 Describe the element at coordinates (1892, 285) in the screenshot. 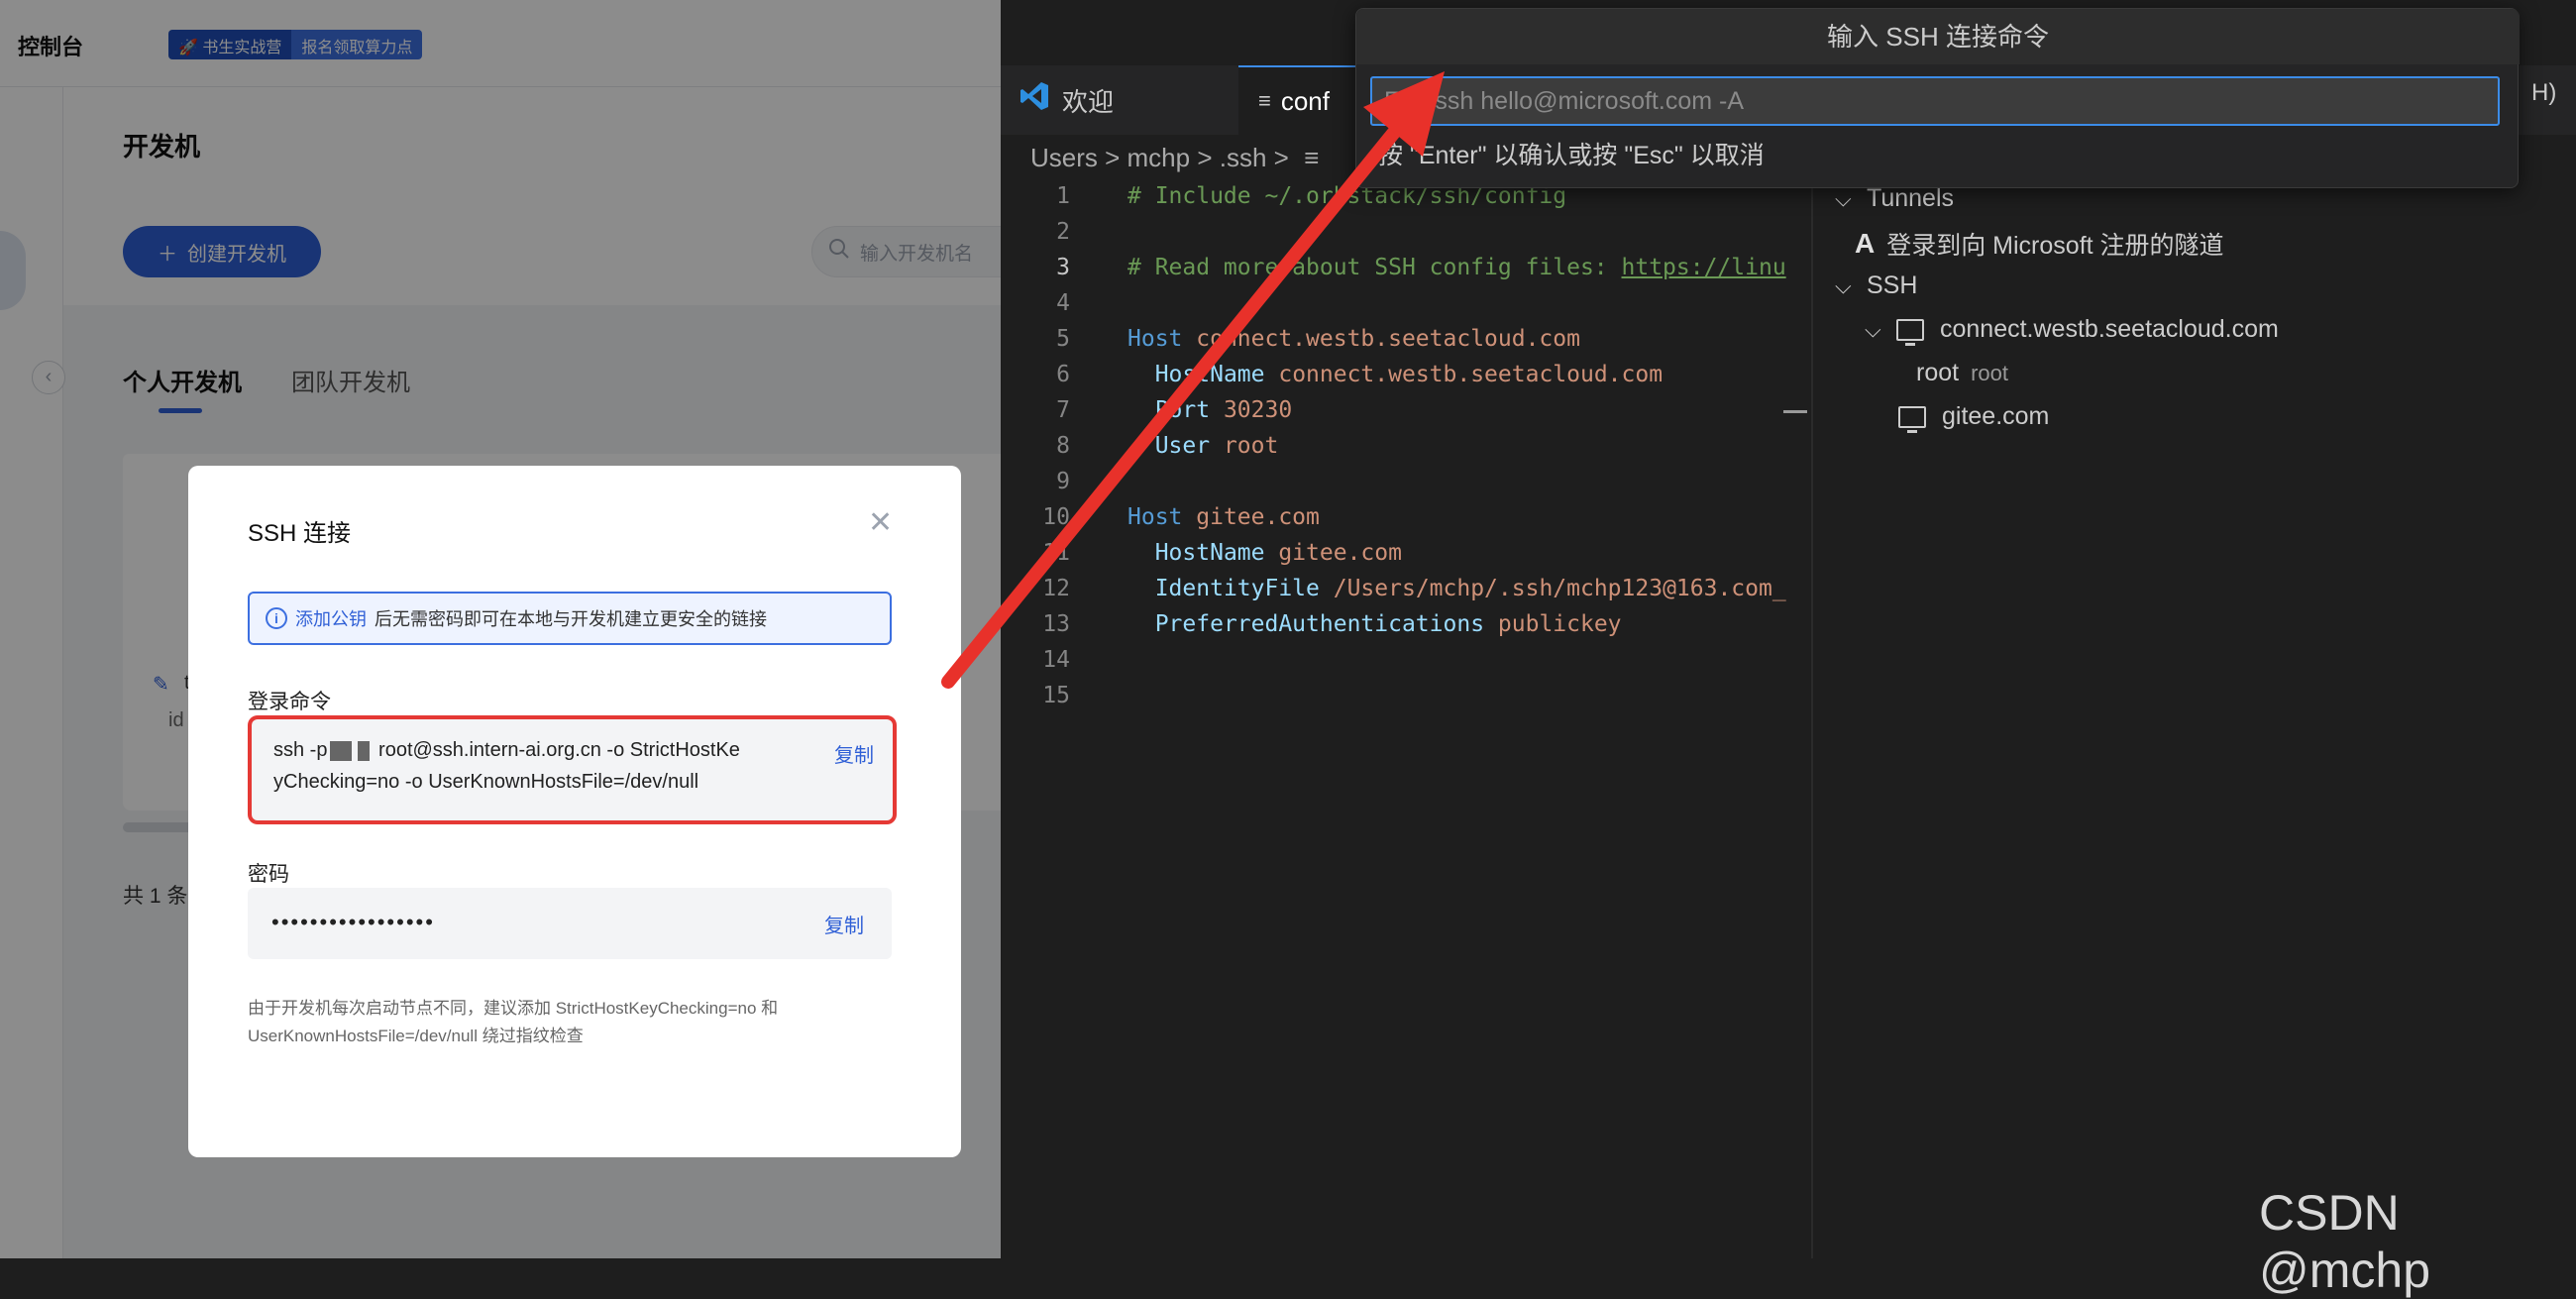

I see `tree-label: SSH` at that location.